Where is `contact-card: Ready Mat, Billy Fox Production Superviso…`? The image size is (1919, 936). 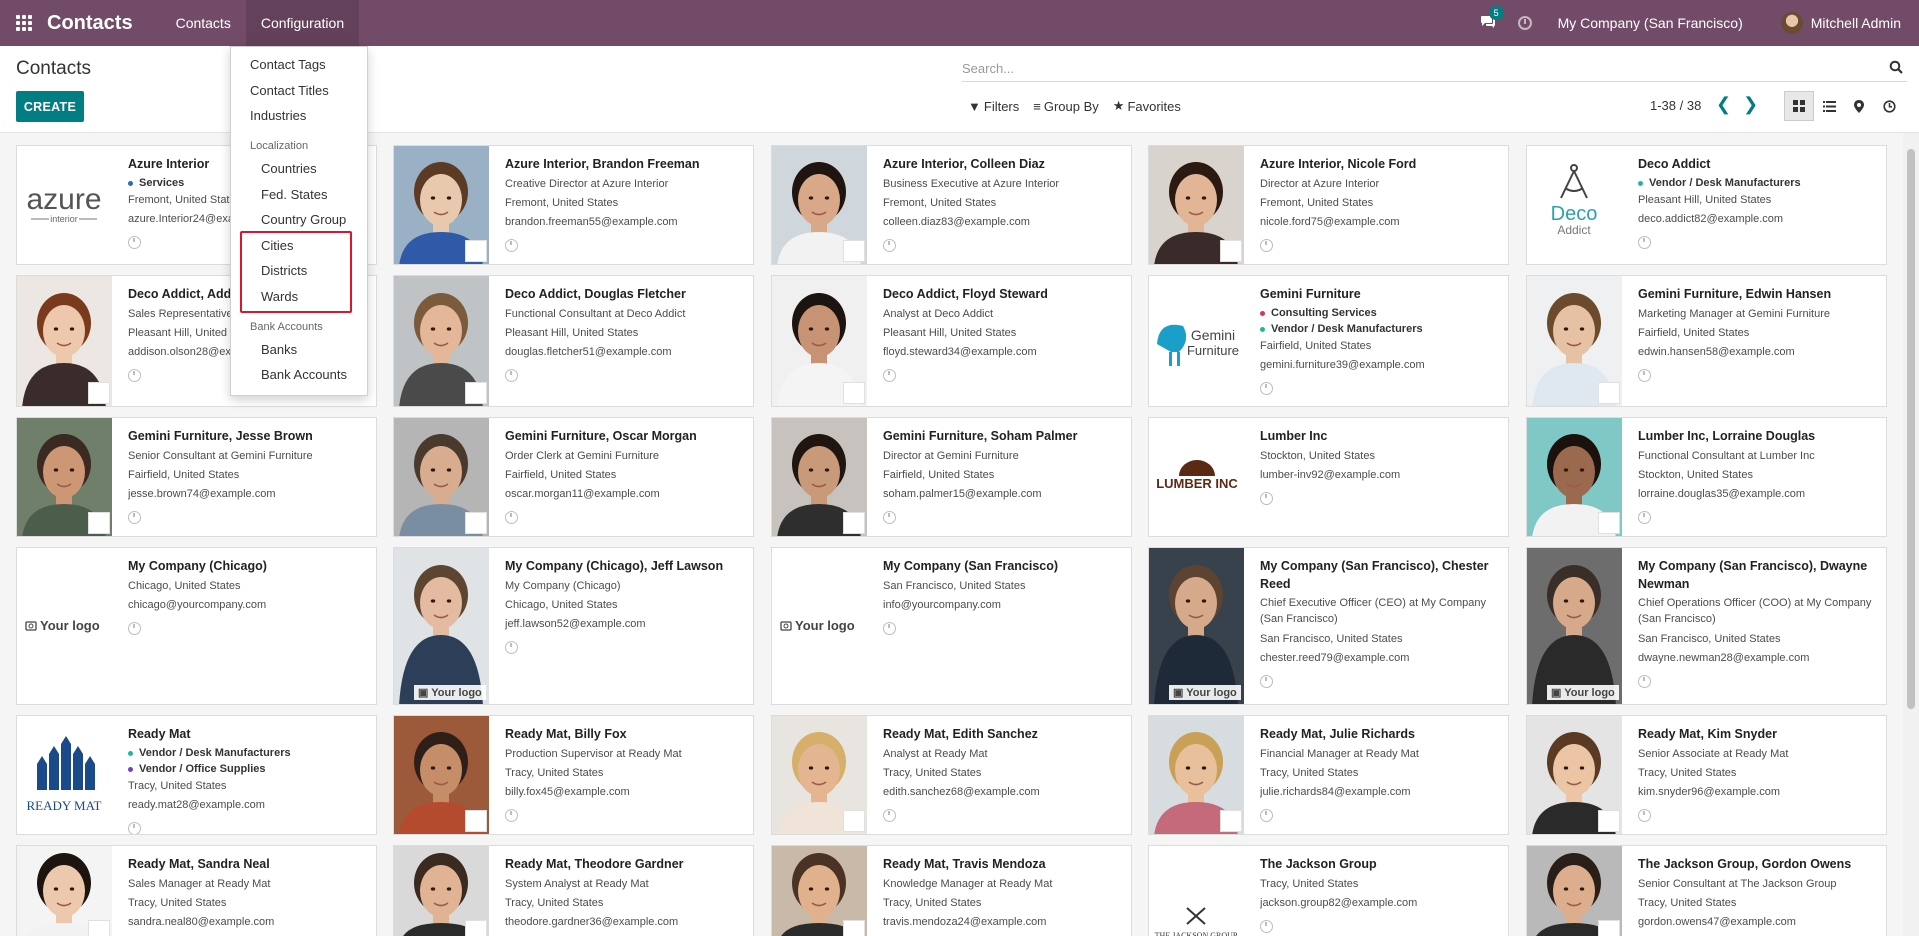
contact-card: Ready Mat, Billy Fox Production Superviso… is located at coordinates (573, 775).